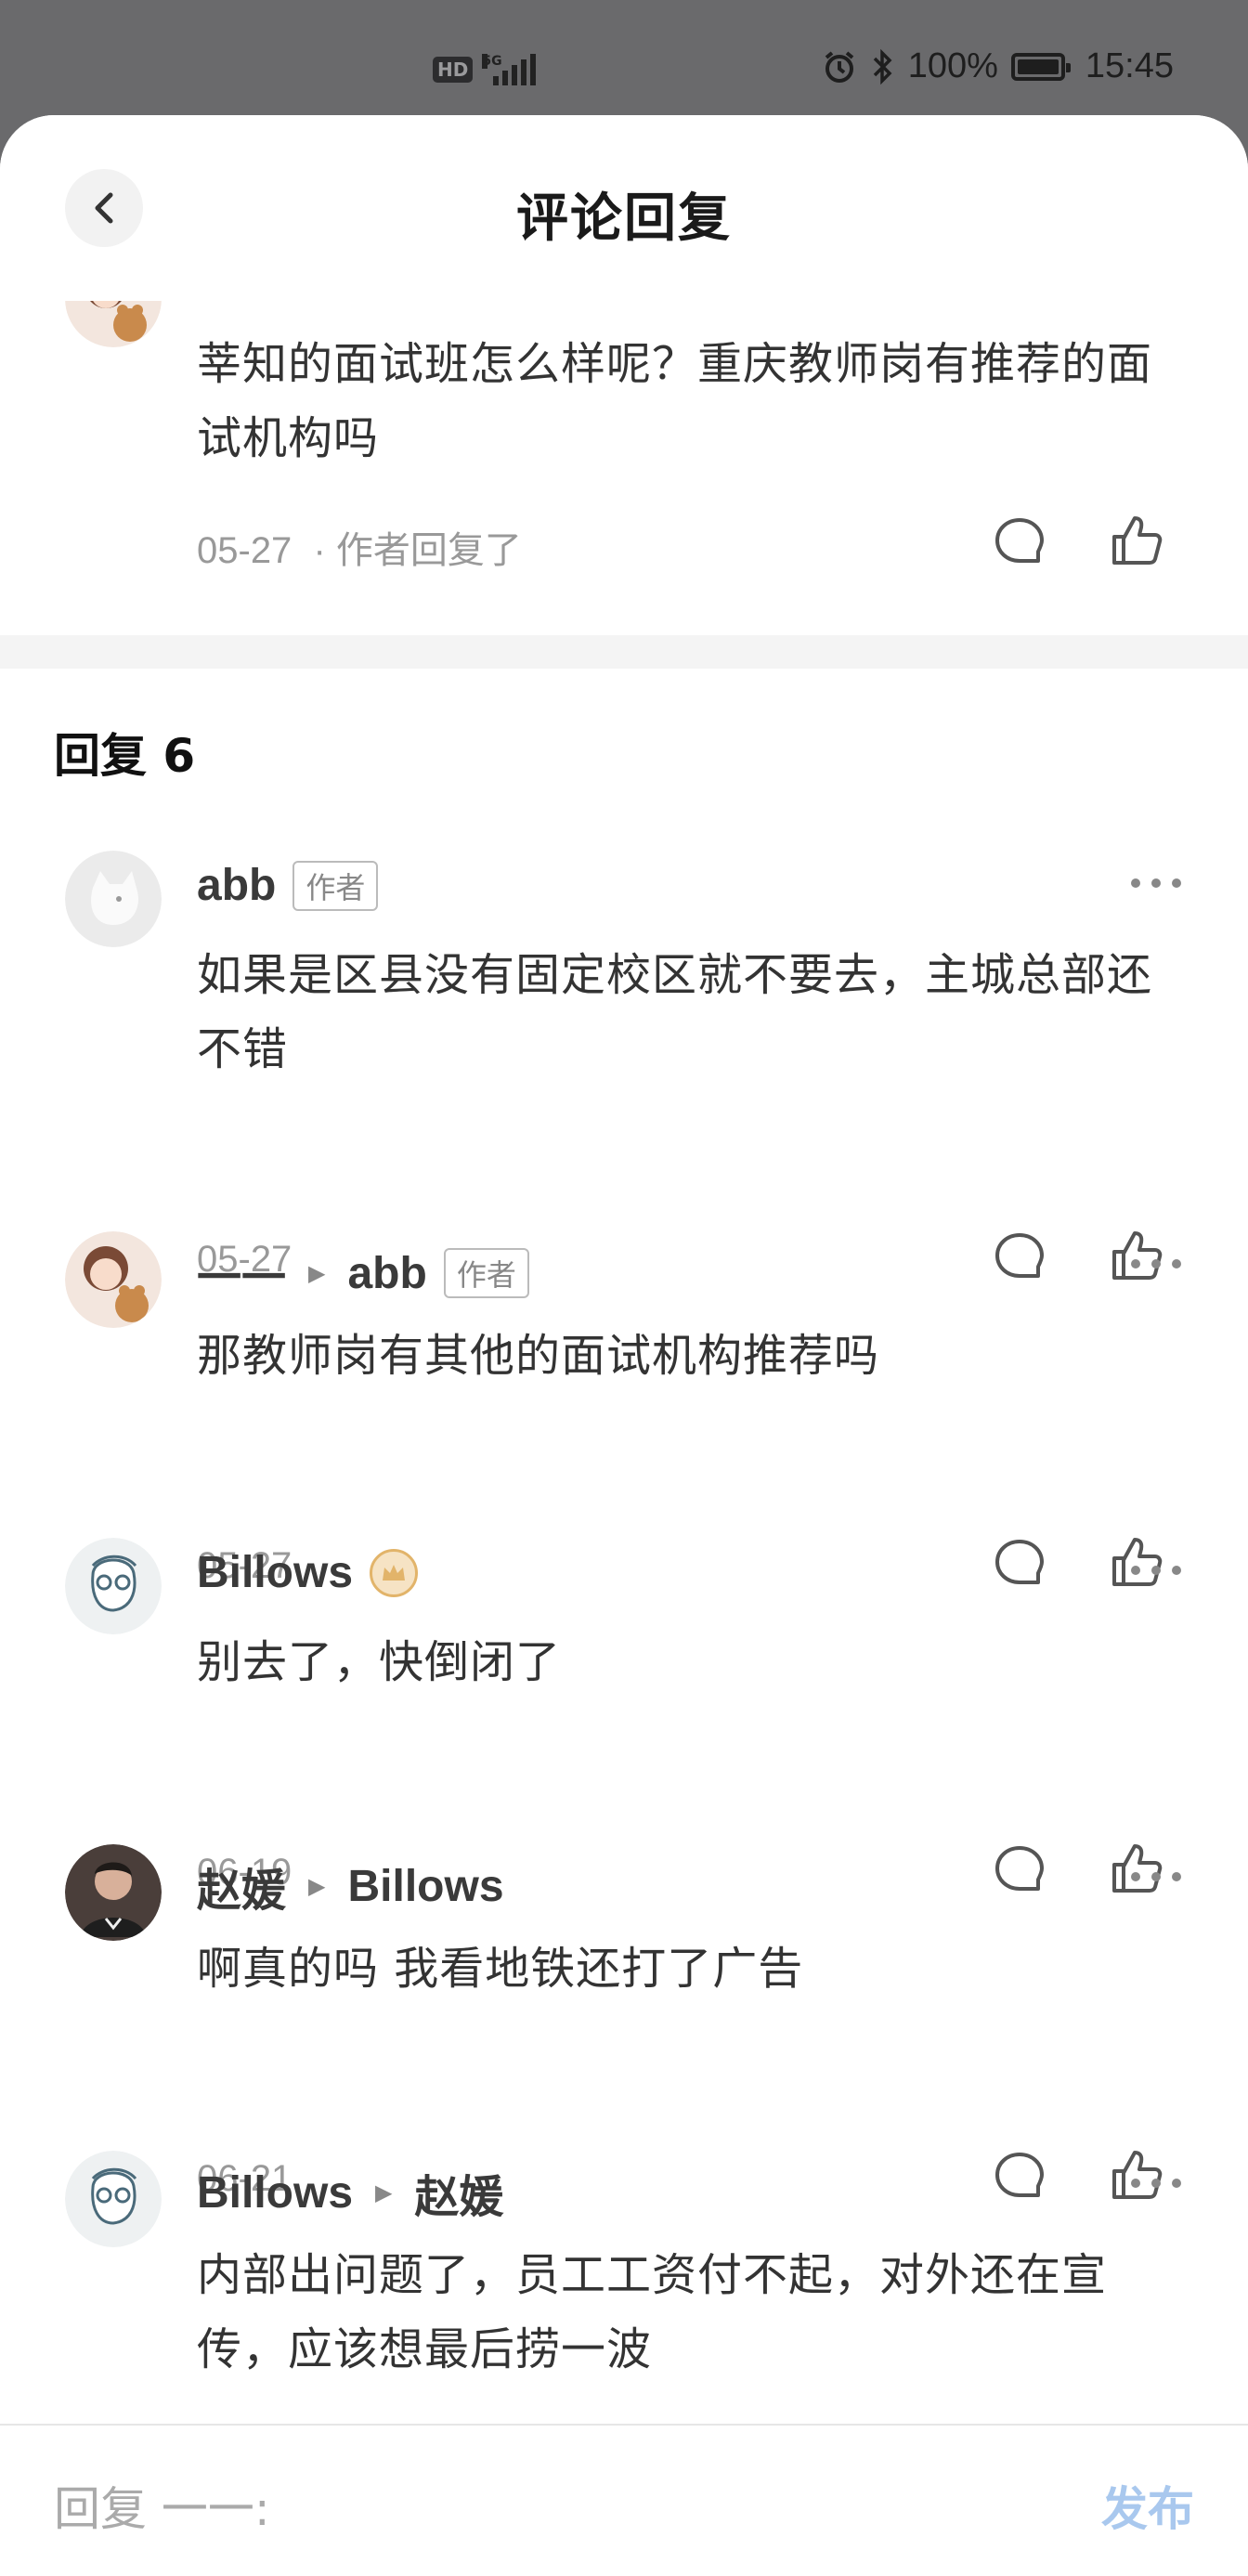 This screenshot has height=2576, width=1248. I want to click on nav-bar: 评论回复, so click(624, 208).